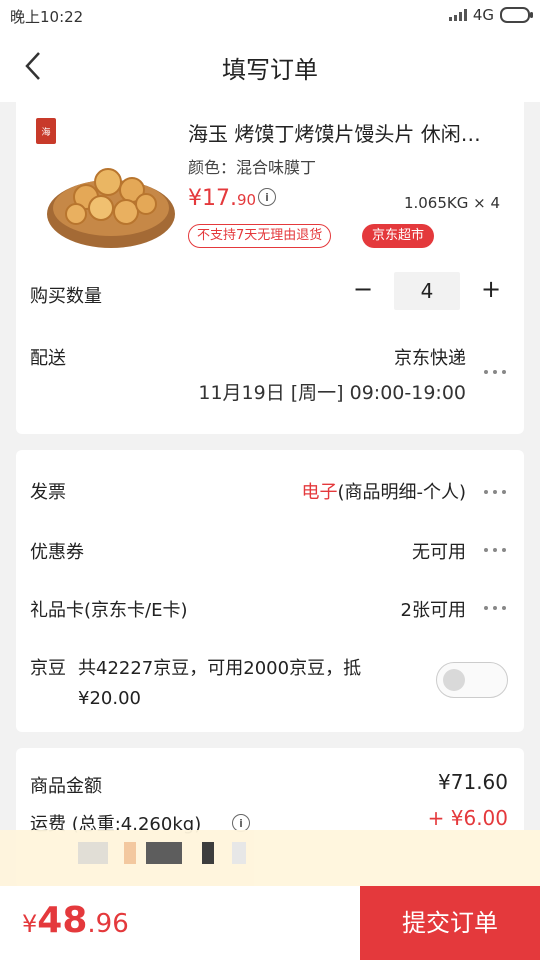 The height and width of the screenshot is (960, 540). Describe the element at coordinates (451, 203) in the screenshot. I see `product-weight-quantity: 1.065KG × 4` at that location.